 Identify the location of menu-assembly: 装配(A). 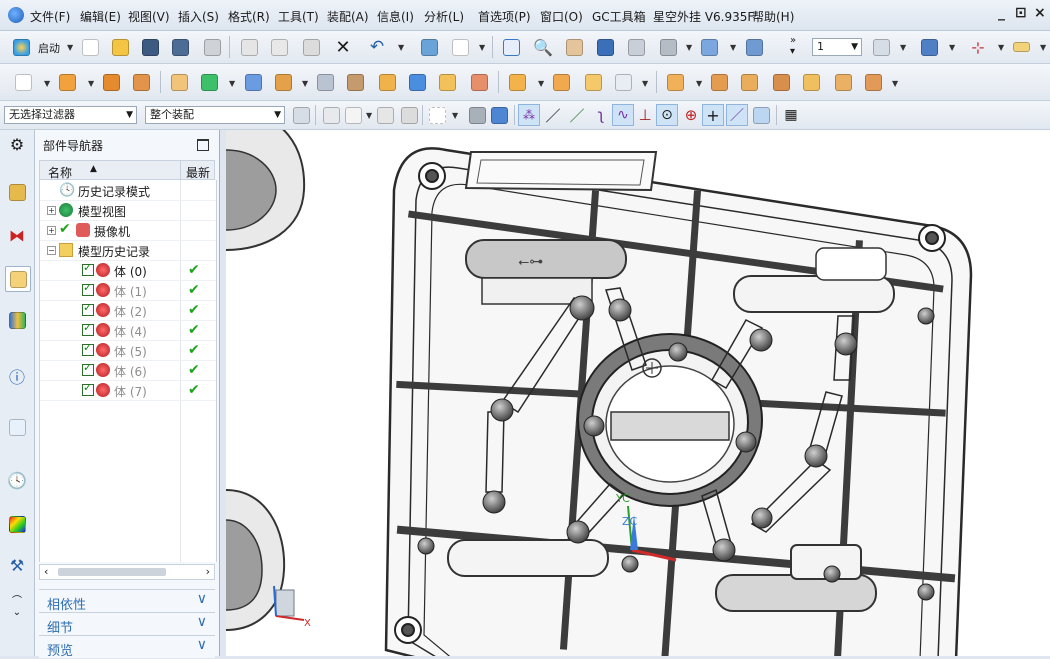
(348, 16).